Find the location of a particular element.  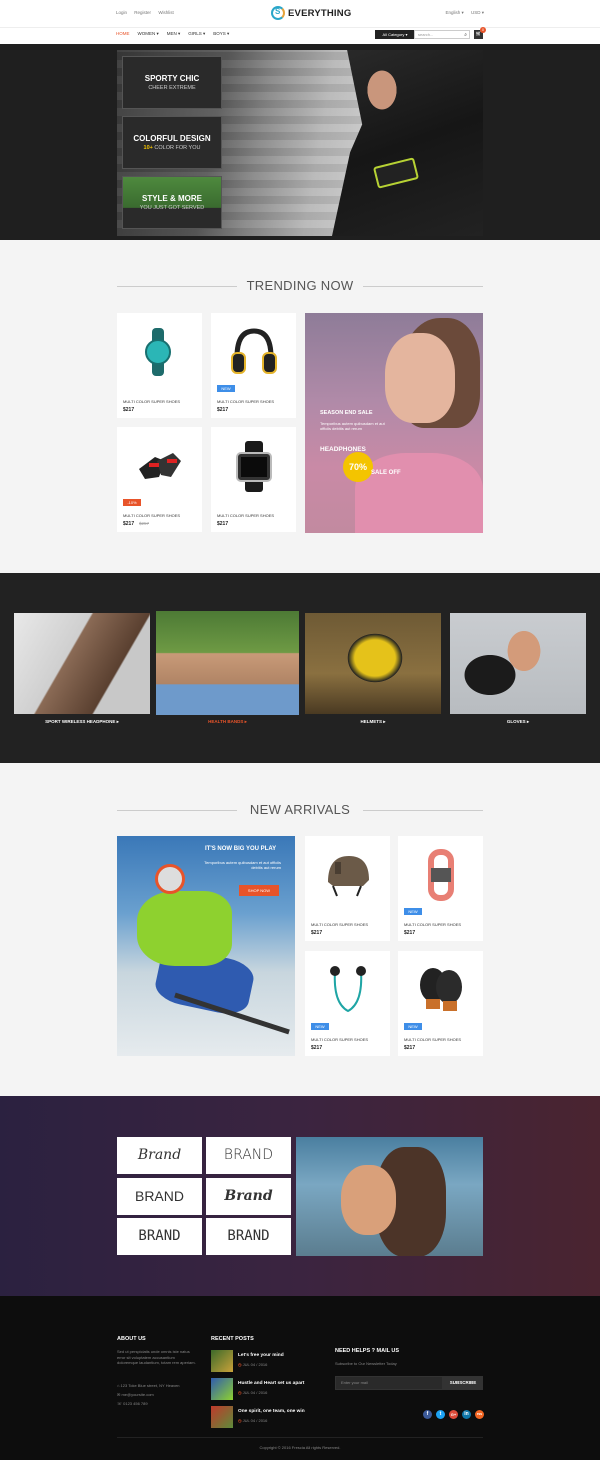

category-label-active: HEALTH BANDS ▸ is located at coordinates (227, 722).